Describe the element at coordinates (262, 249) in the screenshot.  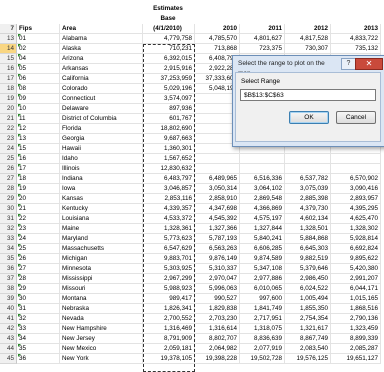
I see `cell-2011: 6,606,285` at that location.